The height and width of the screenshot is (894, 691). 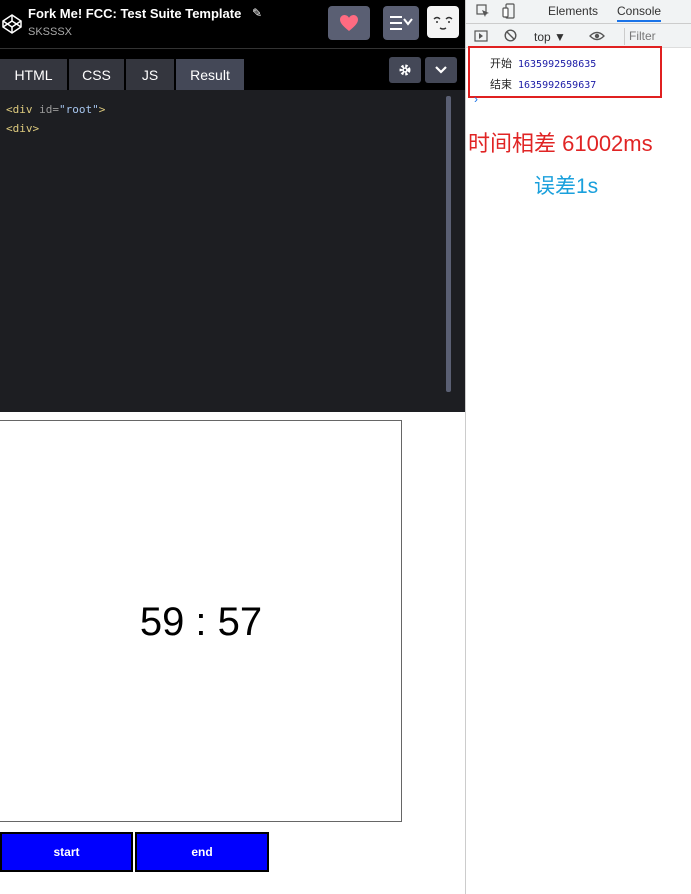 What do you see at coordinates (210, 75) in the screenshot?
I see `tab-result: Result` at bounding box center [210, 75].